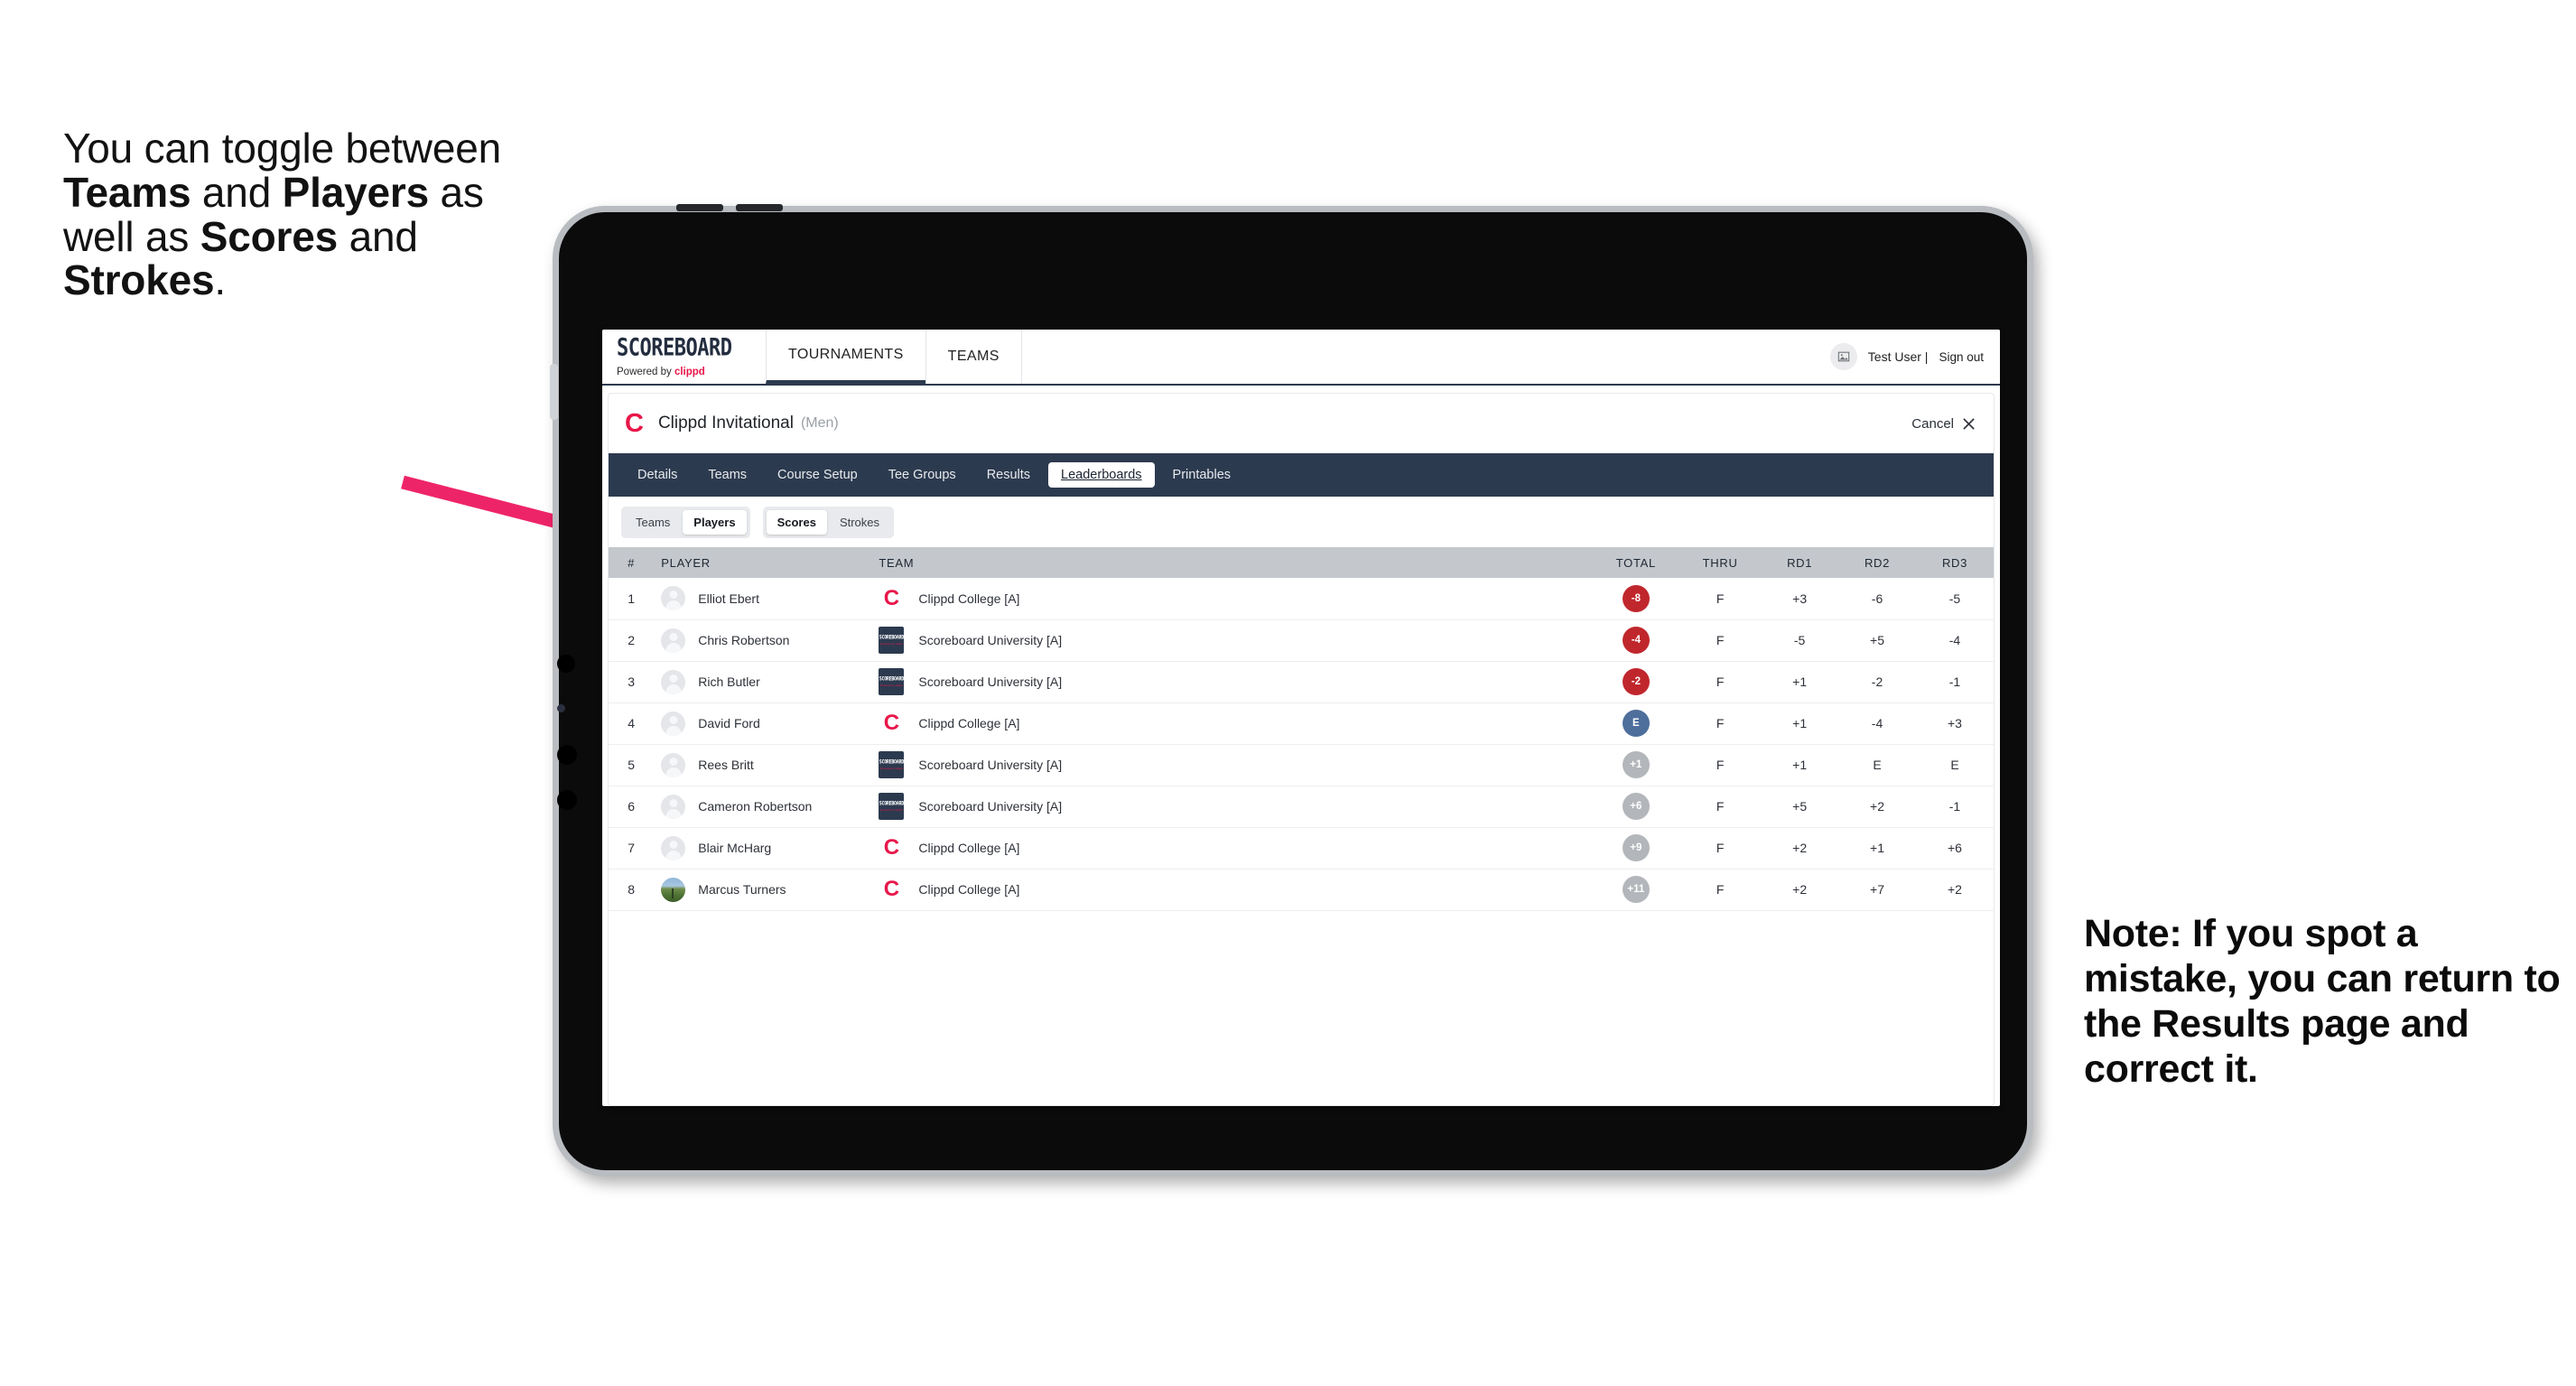 This screenshot has height=1386, width=2576. Describe the element at coordinates (689, 371) in the screenshot. I see `clippd-wordmark: clippd` at that location.